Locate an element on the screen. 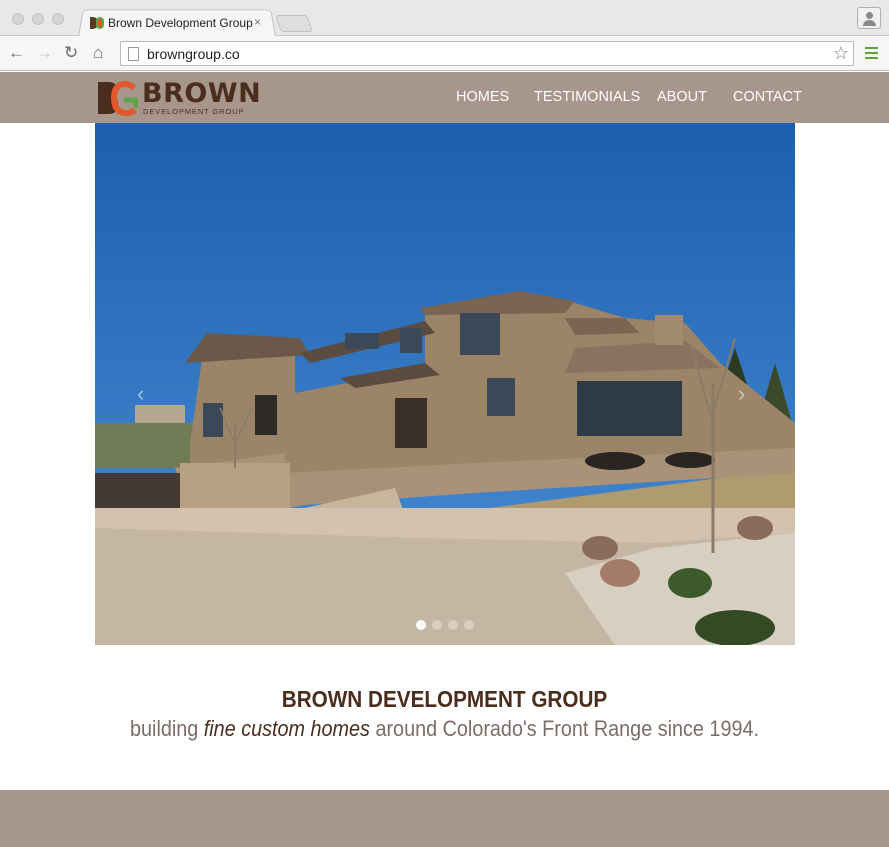 The image size is (889, 847). new-tab-button is located at coordinates (294, 23).